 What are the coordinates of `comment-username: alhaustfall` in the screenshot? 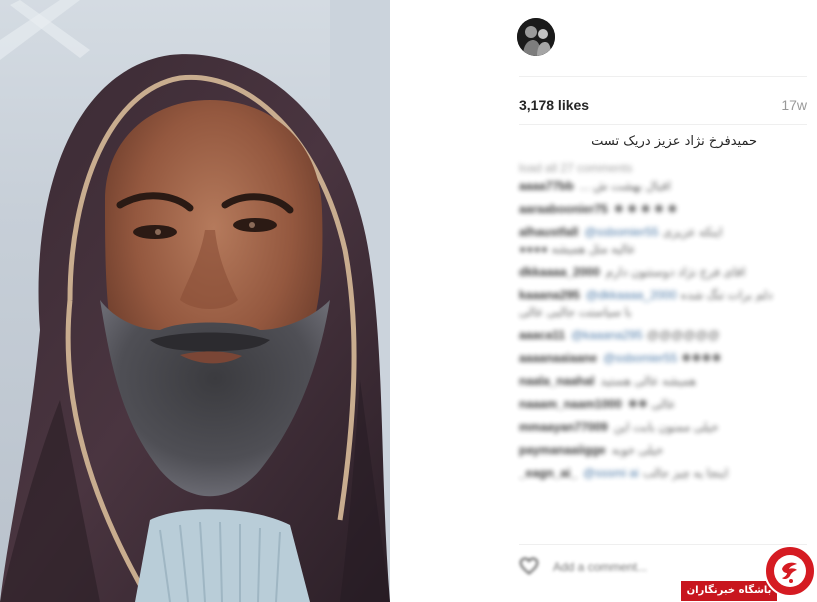 It's located at (548, 232).